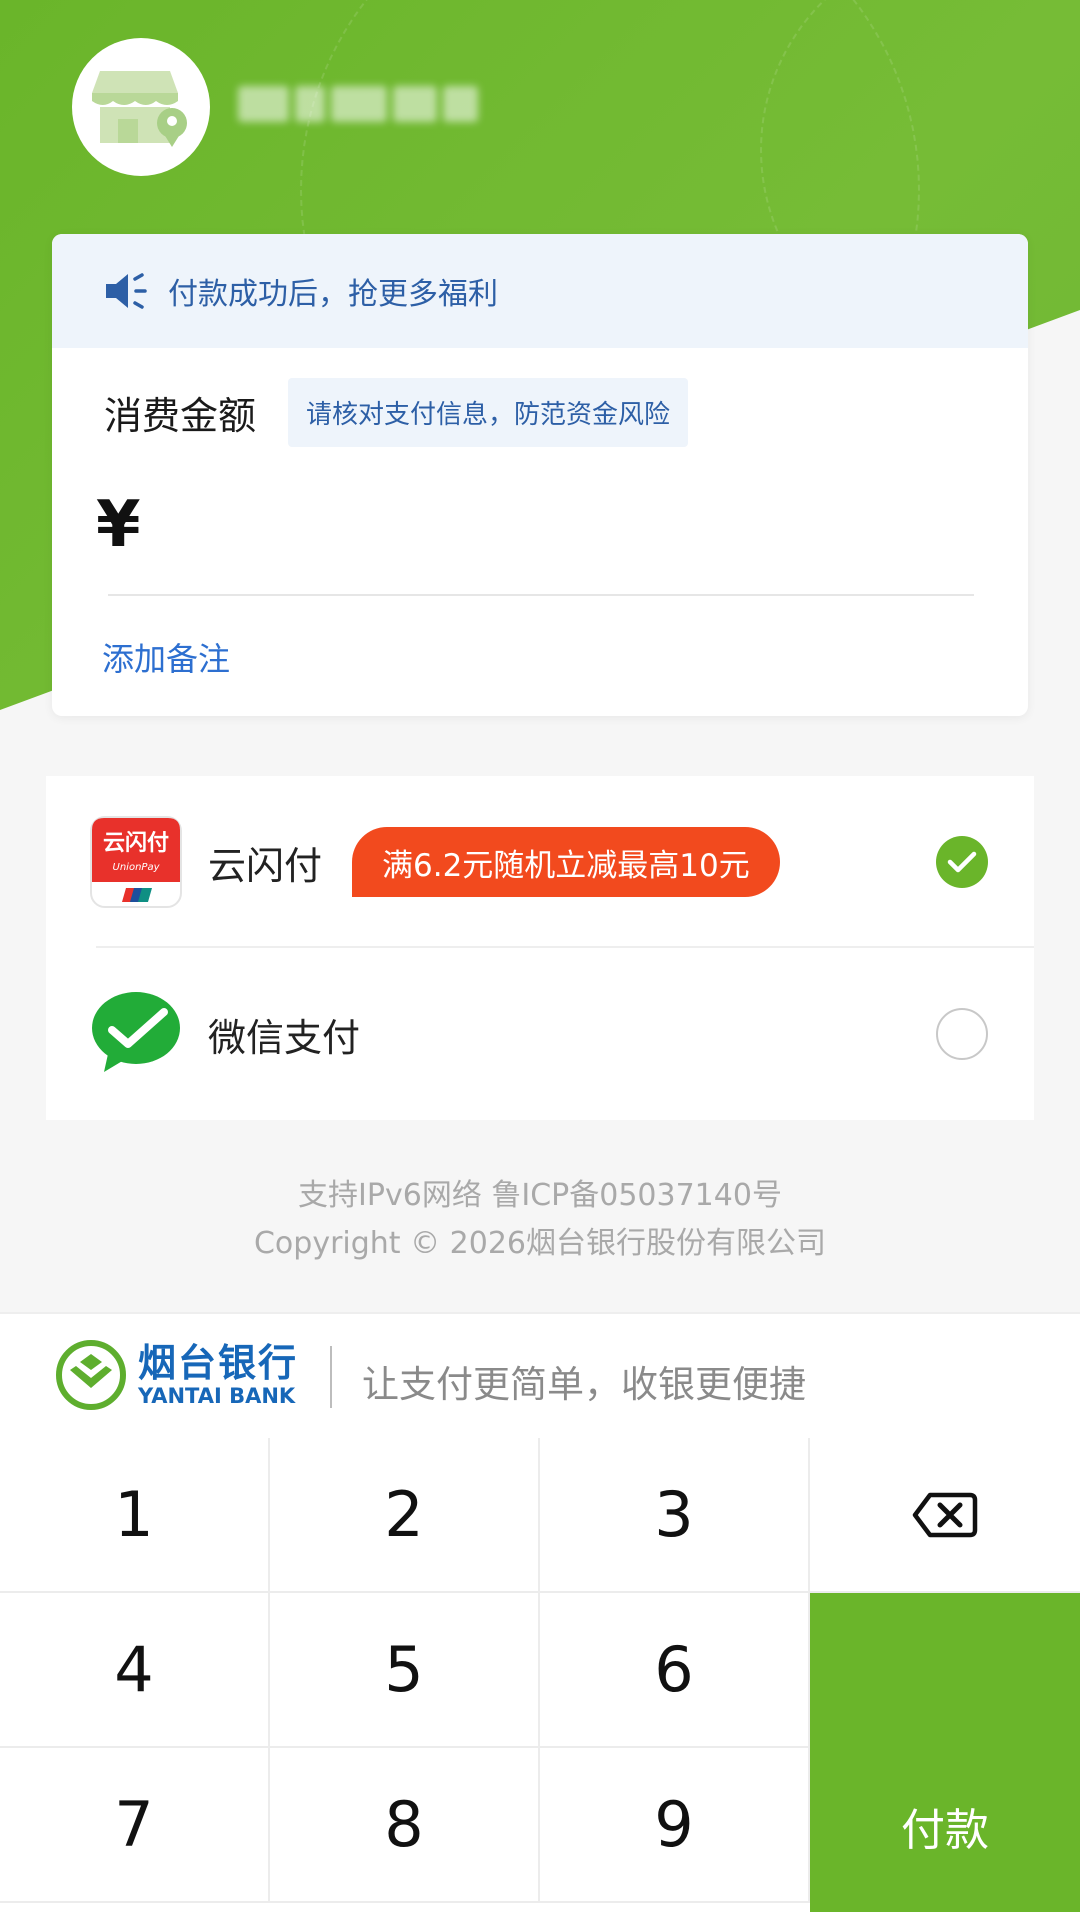  I want to click on svg-text: 云闪付, so click(136, 843).